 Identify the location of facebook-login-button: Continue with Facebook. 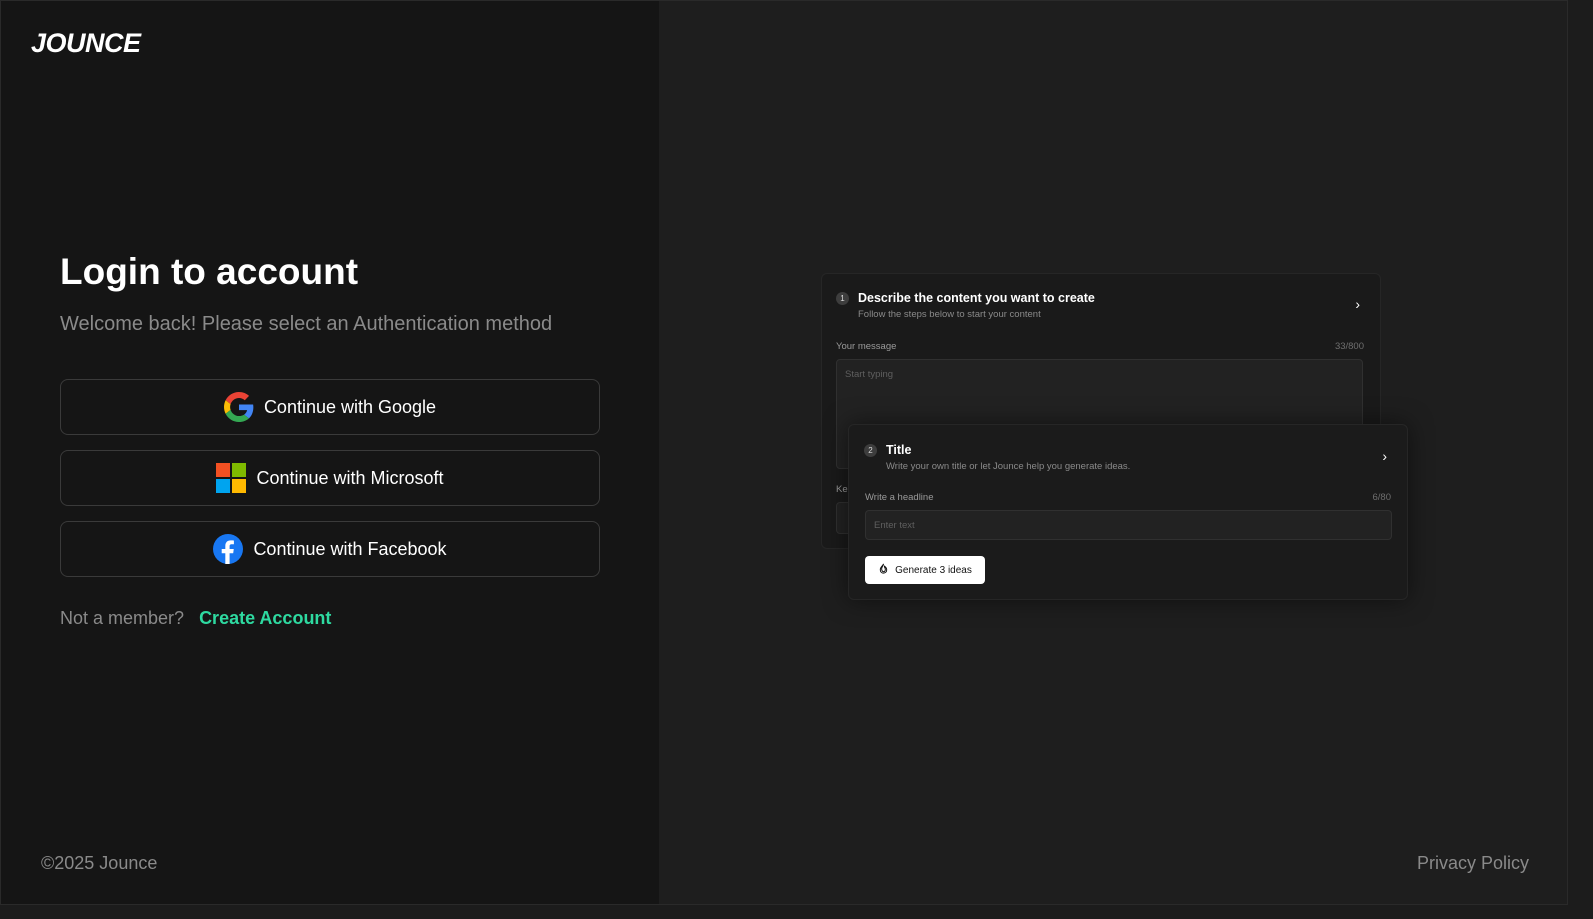
(330, 549).